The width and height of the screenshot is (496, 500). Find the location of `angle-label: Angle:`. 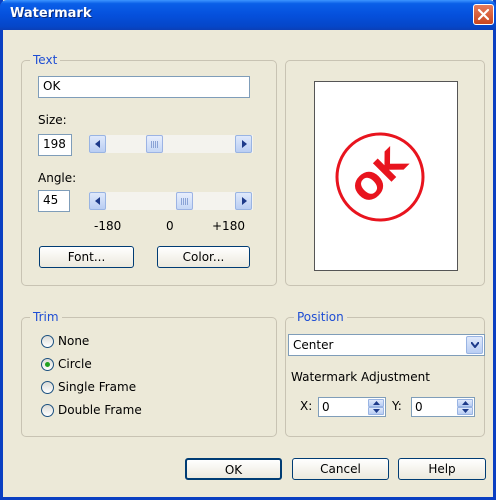

angle-label: Angle: is located at coordinates (57, 178).